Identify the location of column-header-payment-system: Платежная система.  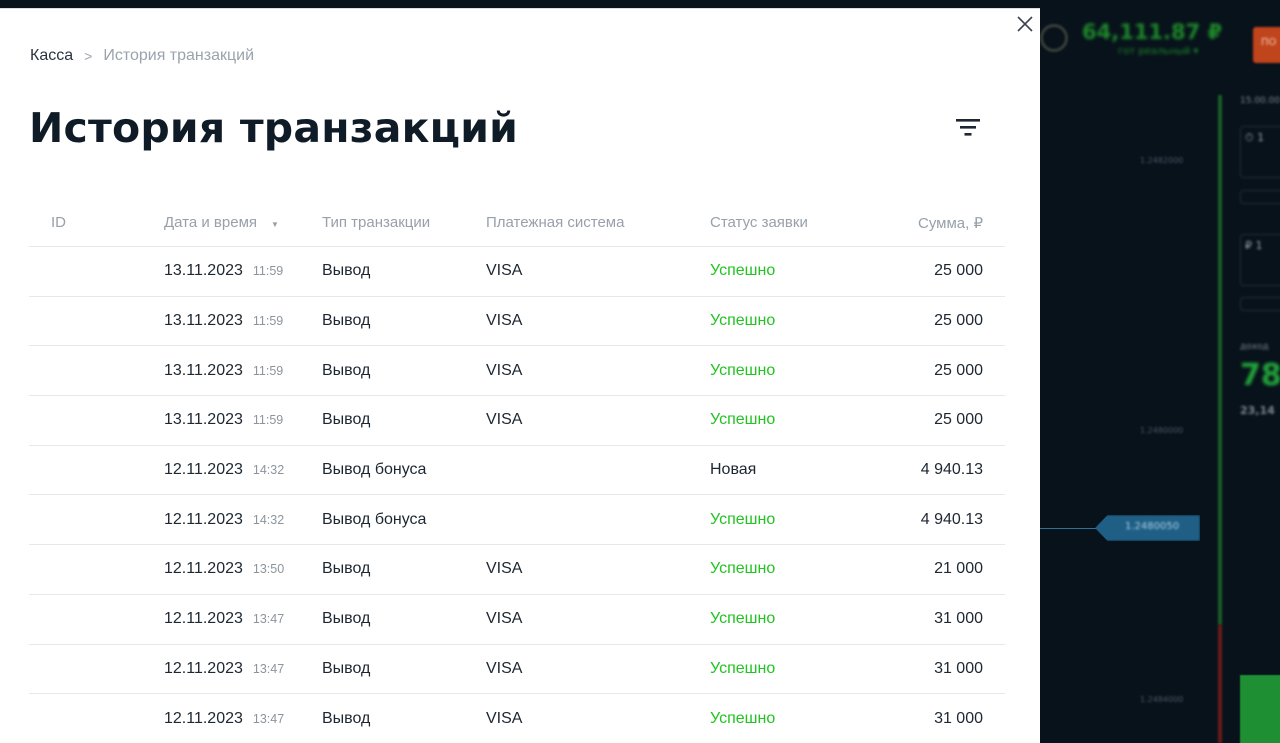
(555, 222).